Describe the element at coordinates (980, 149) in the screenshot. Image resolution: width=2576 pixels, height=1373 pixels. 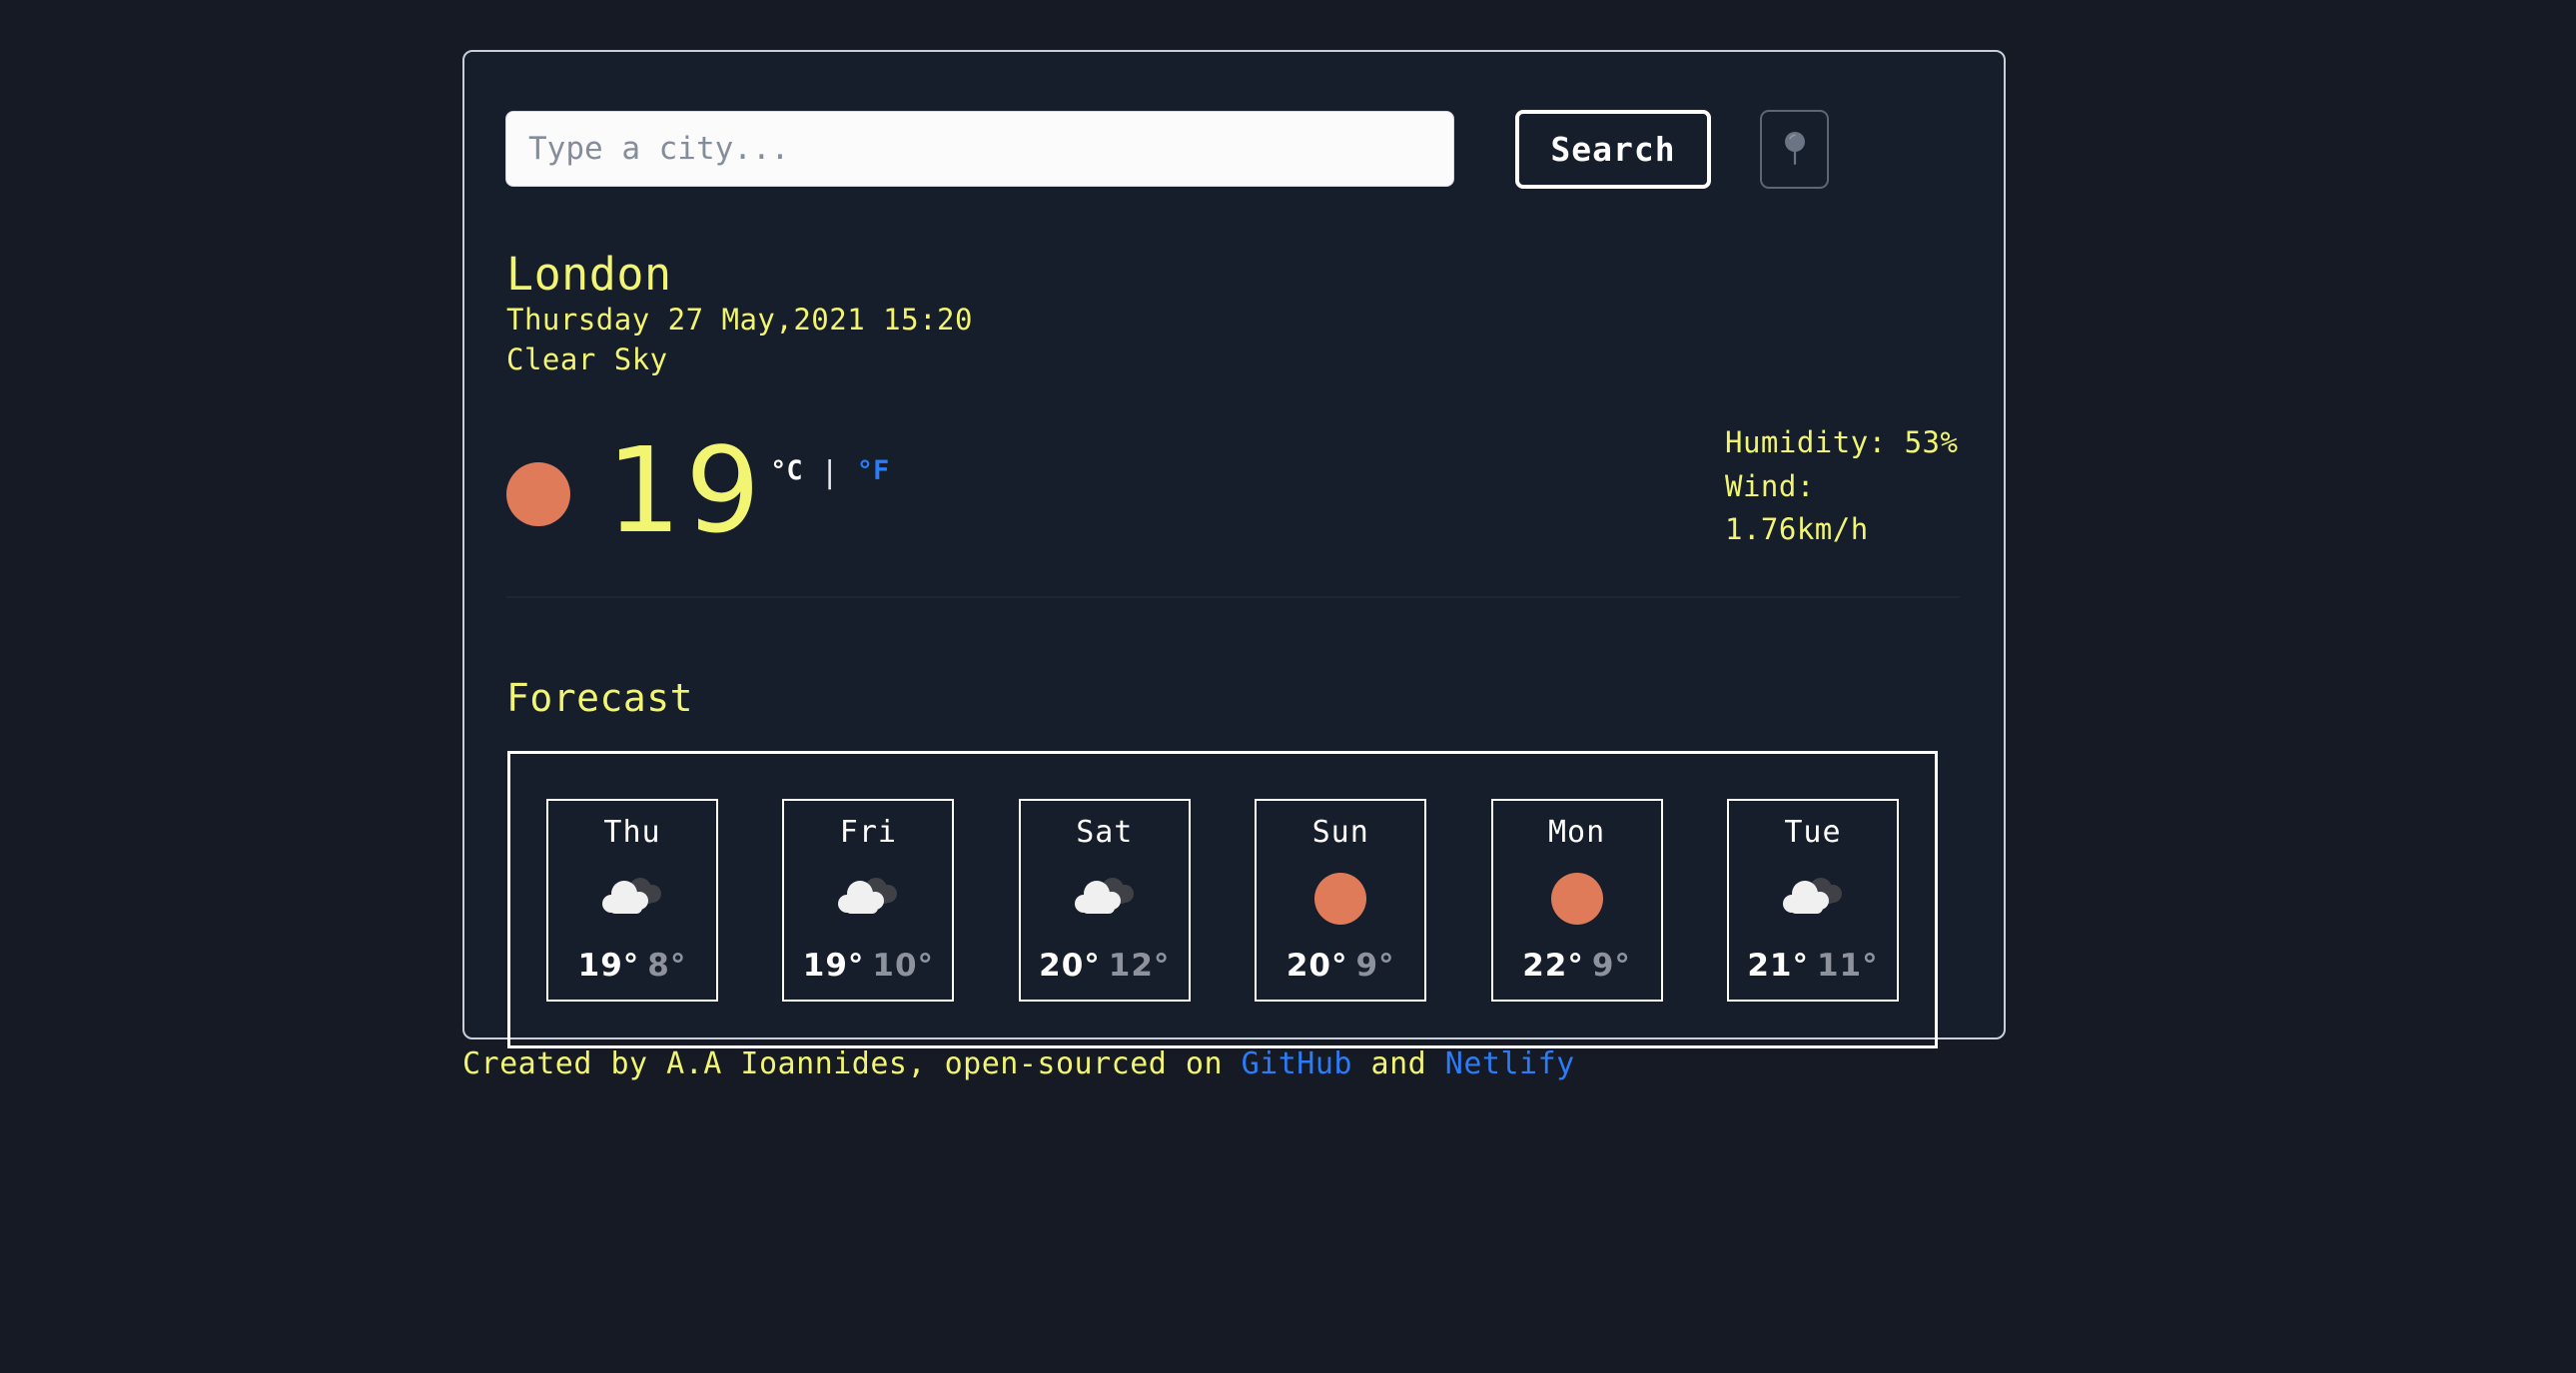
I see `city-search-input` at that location.